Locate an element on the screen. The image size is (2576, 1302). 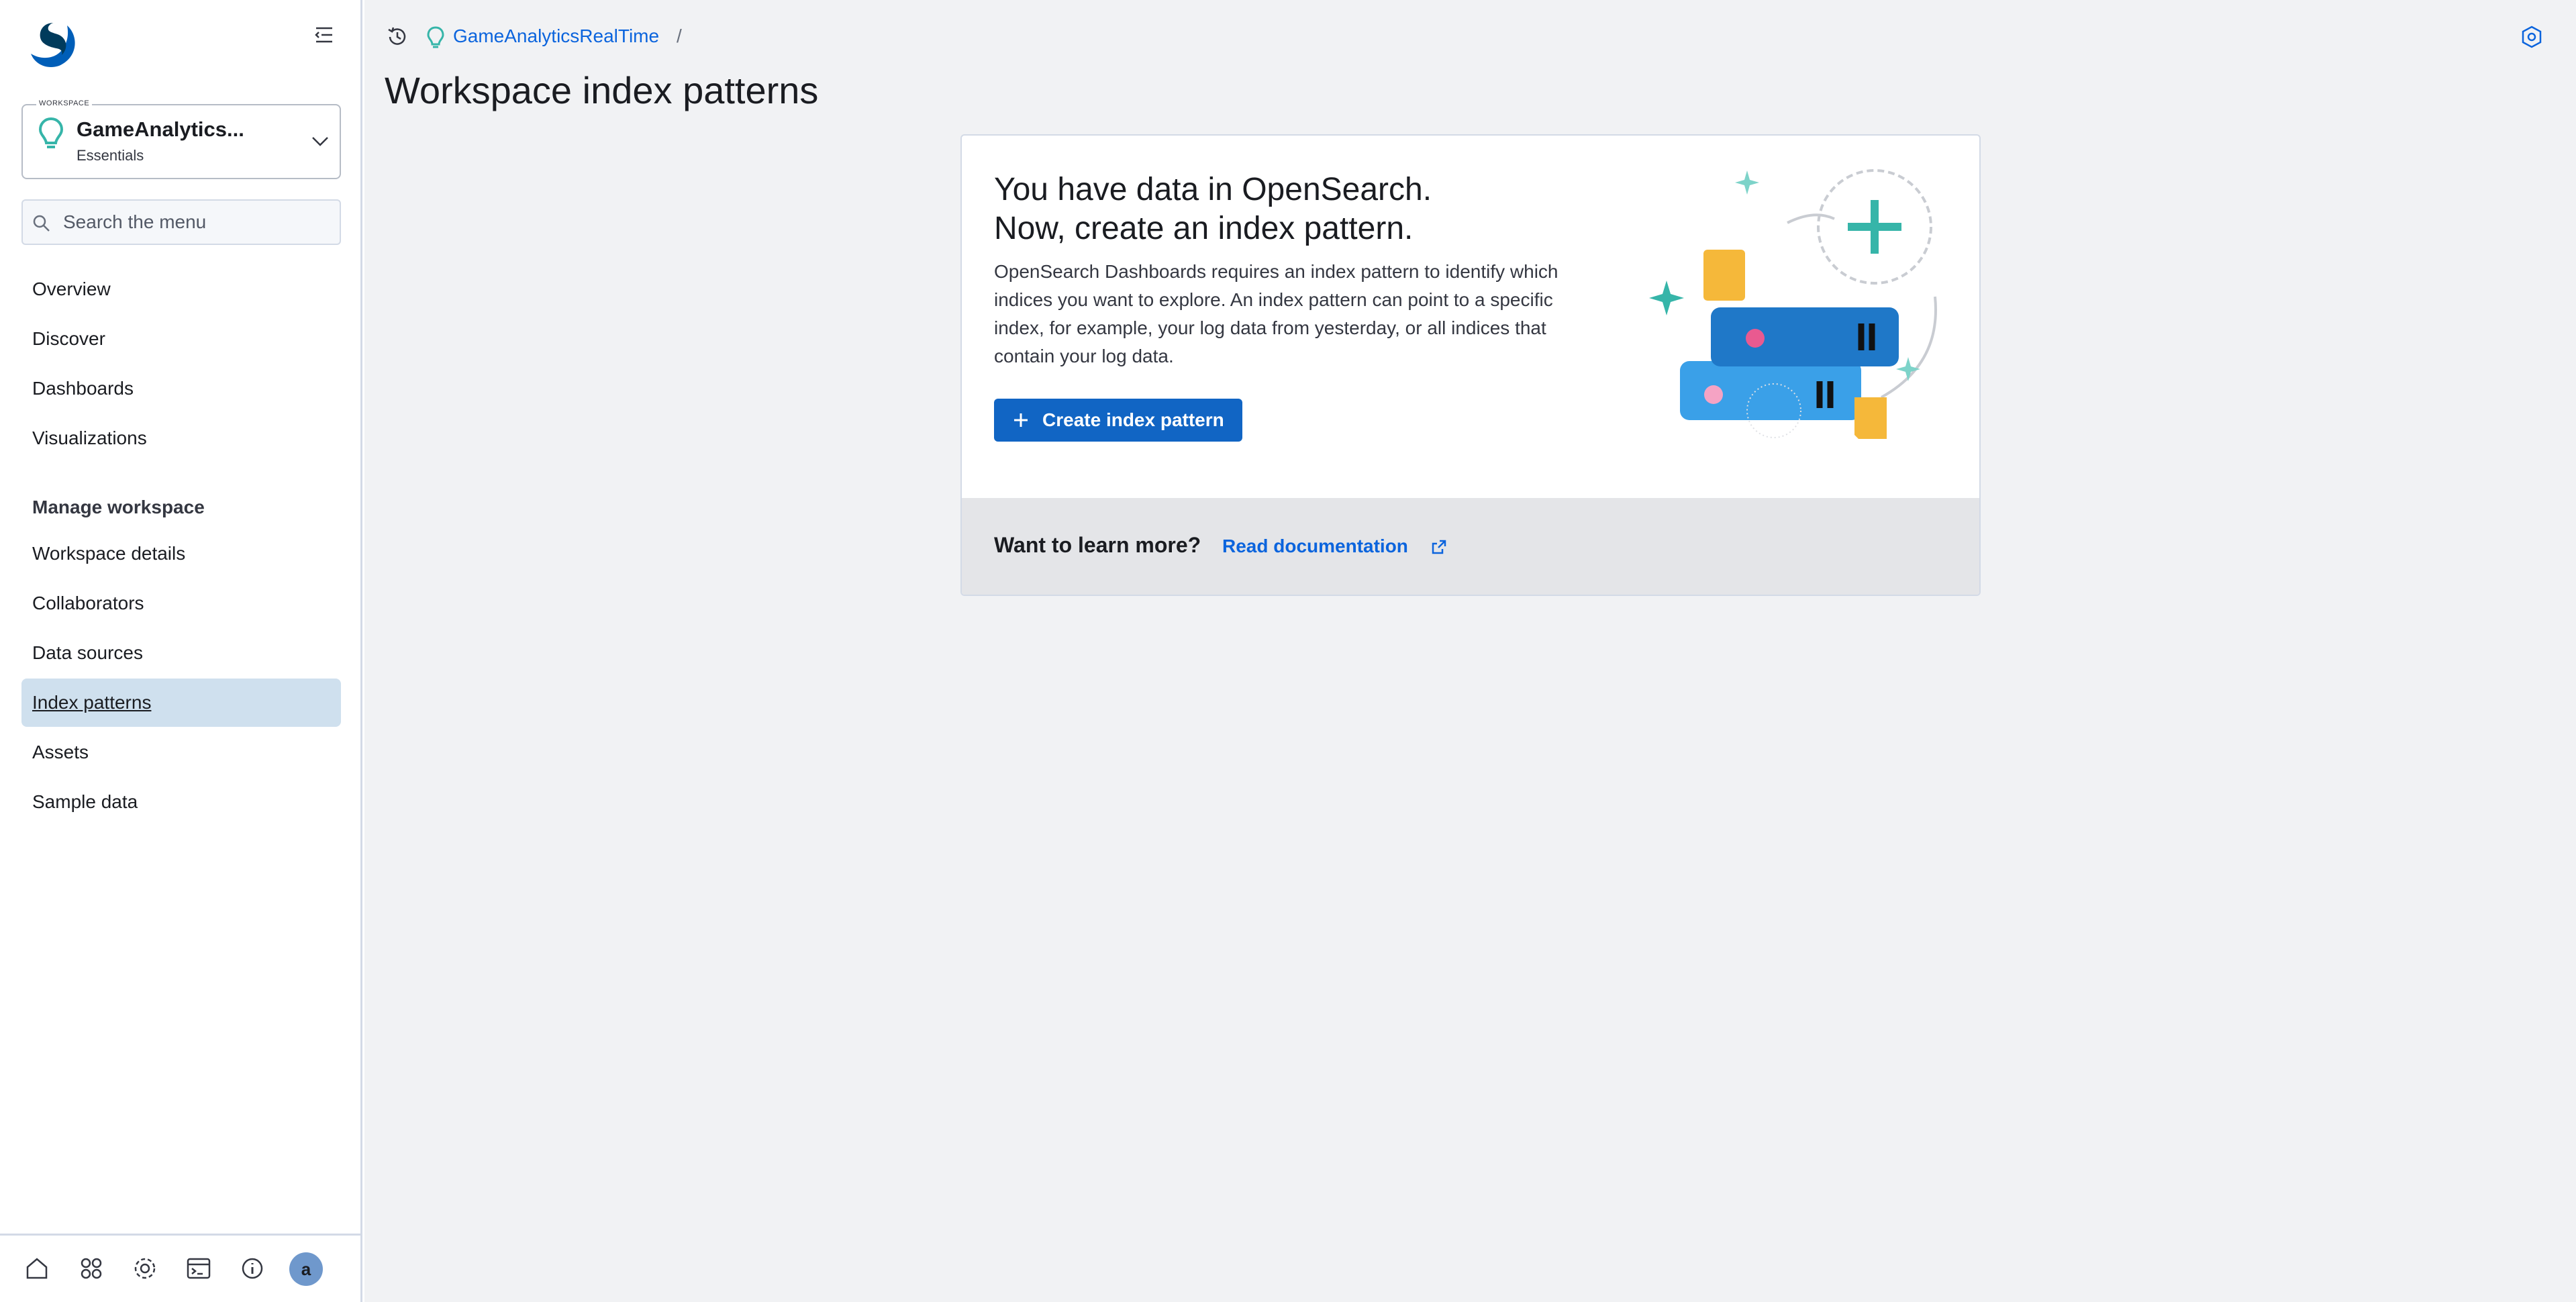
sidebar-footer-divider is located at coordinates (181, 1235).